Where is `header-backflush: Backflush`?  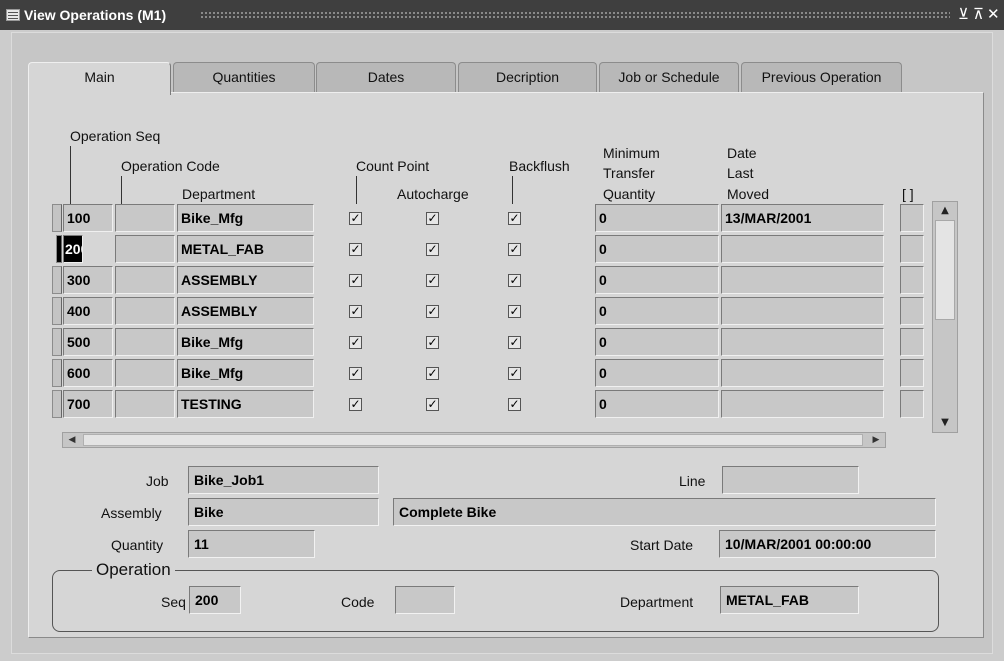
header-backflush: Backflush is located at coordinates (539, 166).